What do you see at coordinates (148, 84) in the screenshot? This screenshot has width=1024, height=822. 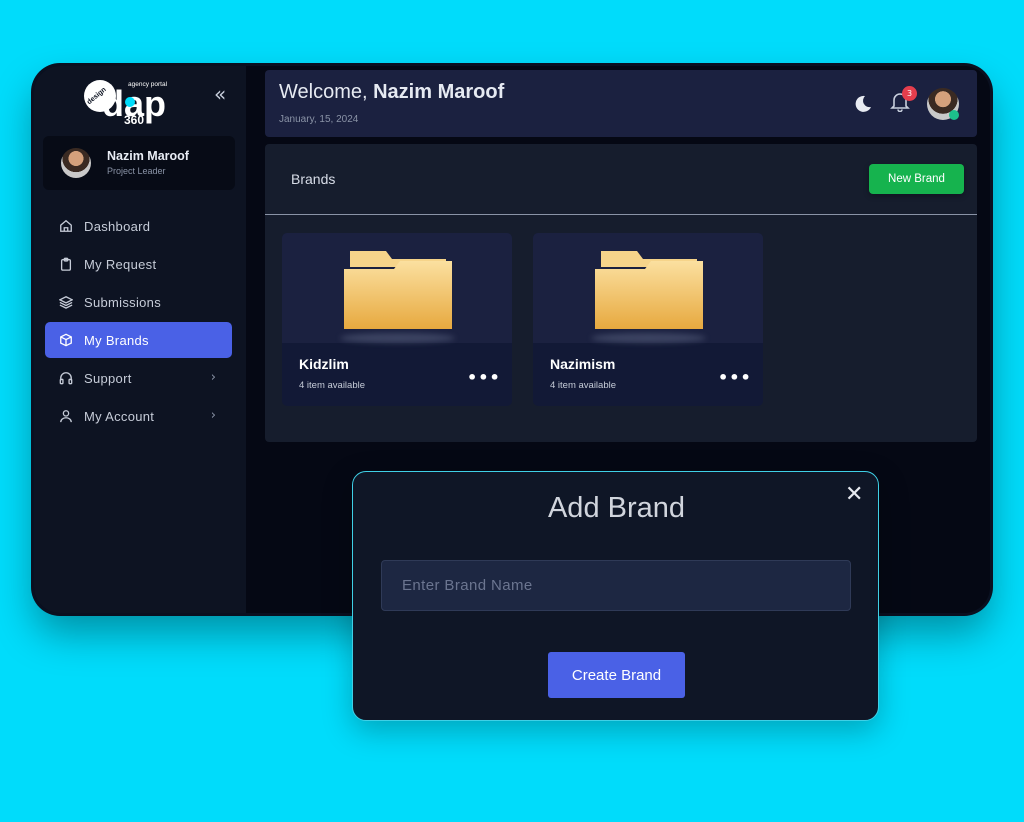 I see `svg-text: agency portal` at bounding box center [148, 84].